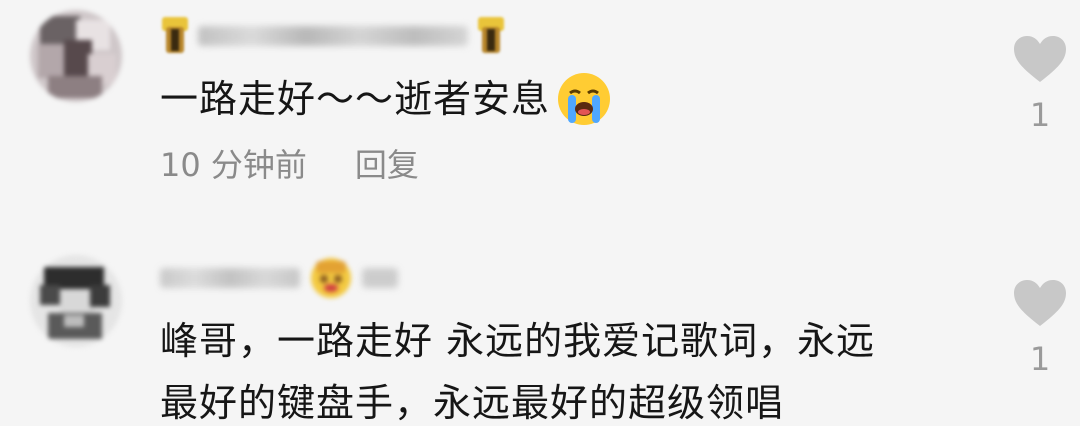  I want to click on emoji-icon, so click(331, 278).